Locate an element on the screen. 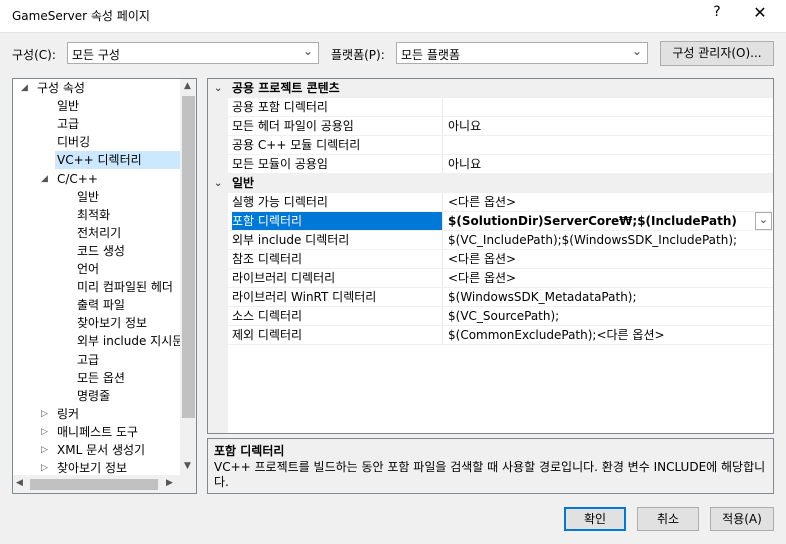  property-value: $(WindowsSDK_MetadataPath); is located at coordinates (610, 297).